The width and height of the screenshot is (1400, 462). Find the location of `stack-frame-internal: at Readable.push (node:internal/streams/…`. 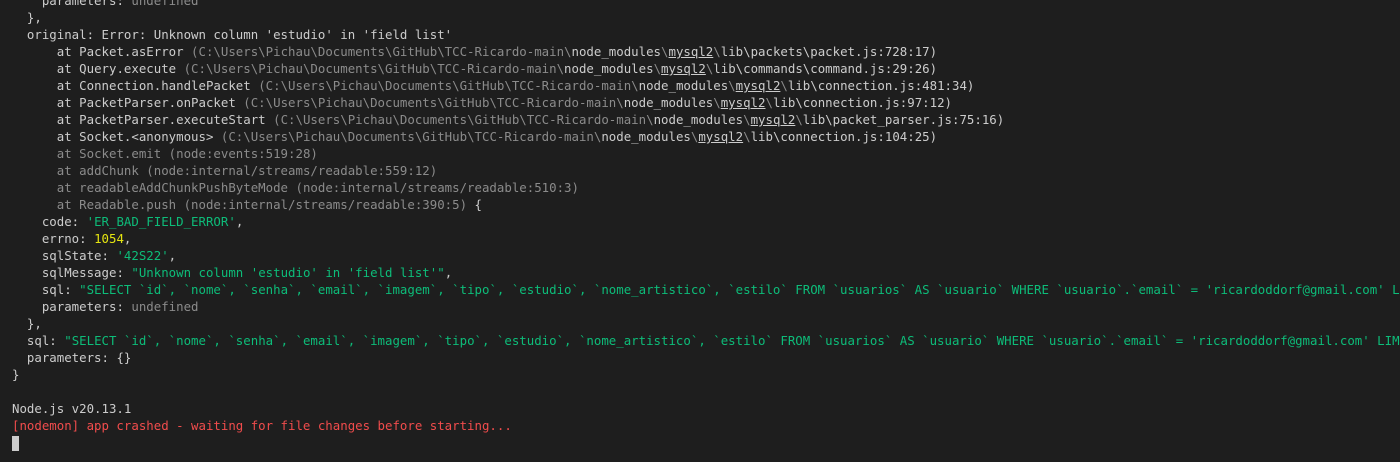

stack-frame-internal: at Readable.push (node:internal/streams/… is located at coordinates (269, 204).